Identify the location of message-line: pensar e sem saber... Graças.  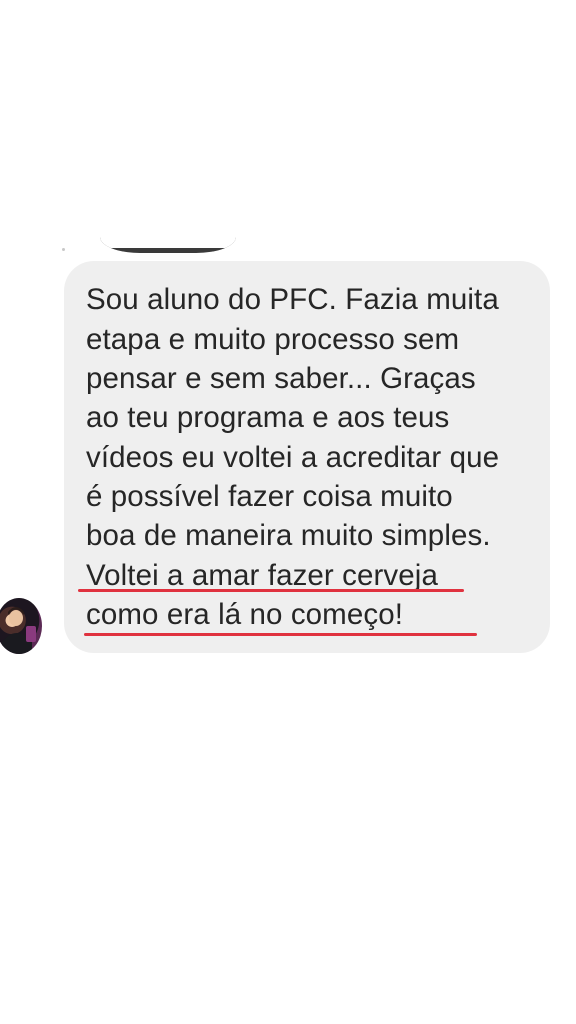
(281, 378).